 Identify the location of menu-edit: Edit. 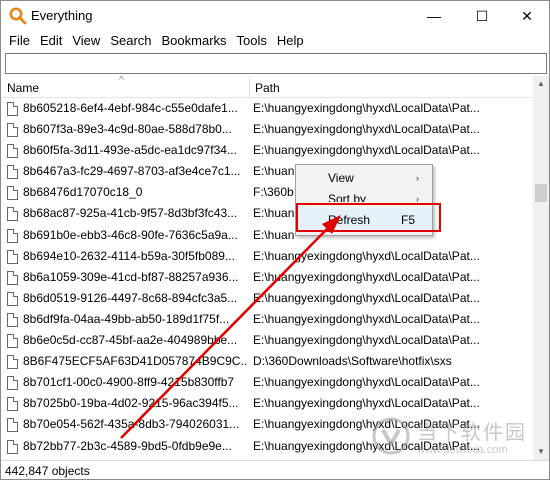
(51, 41).